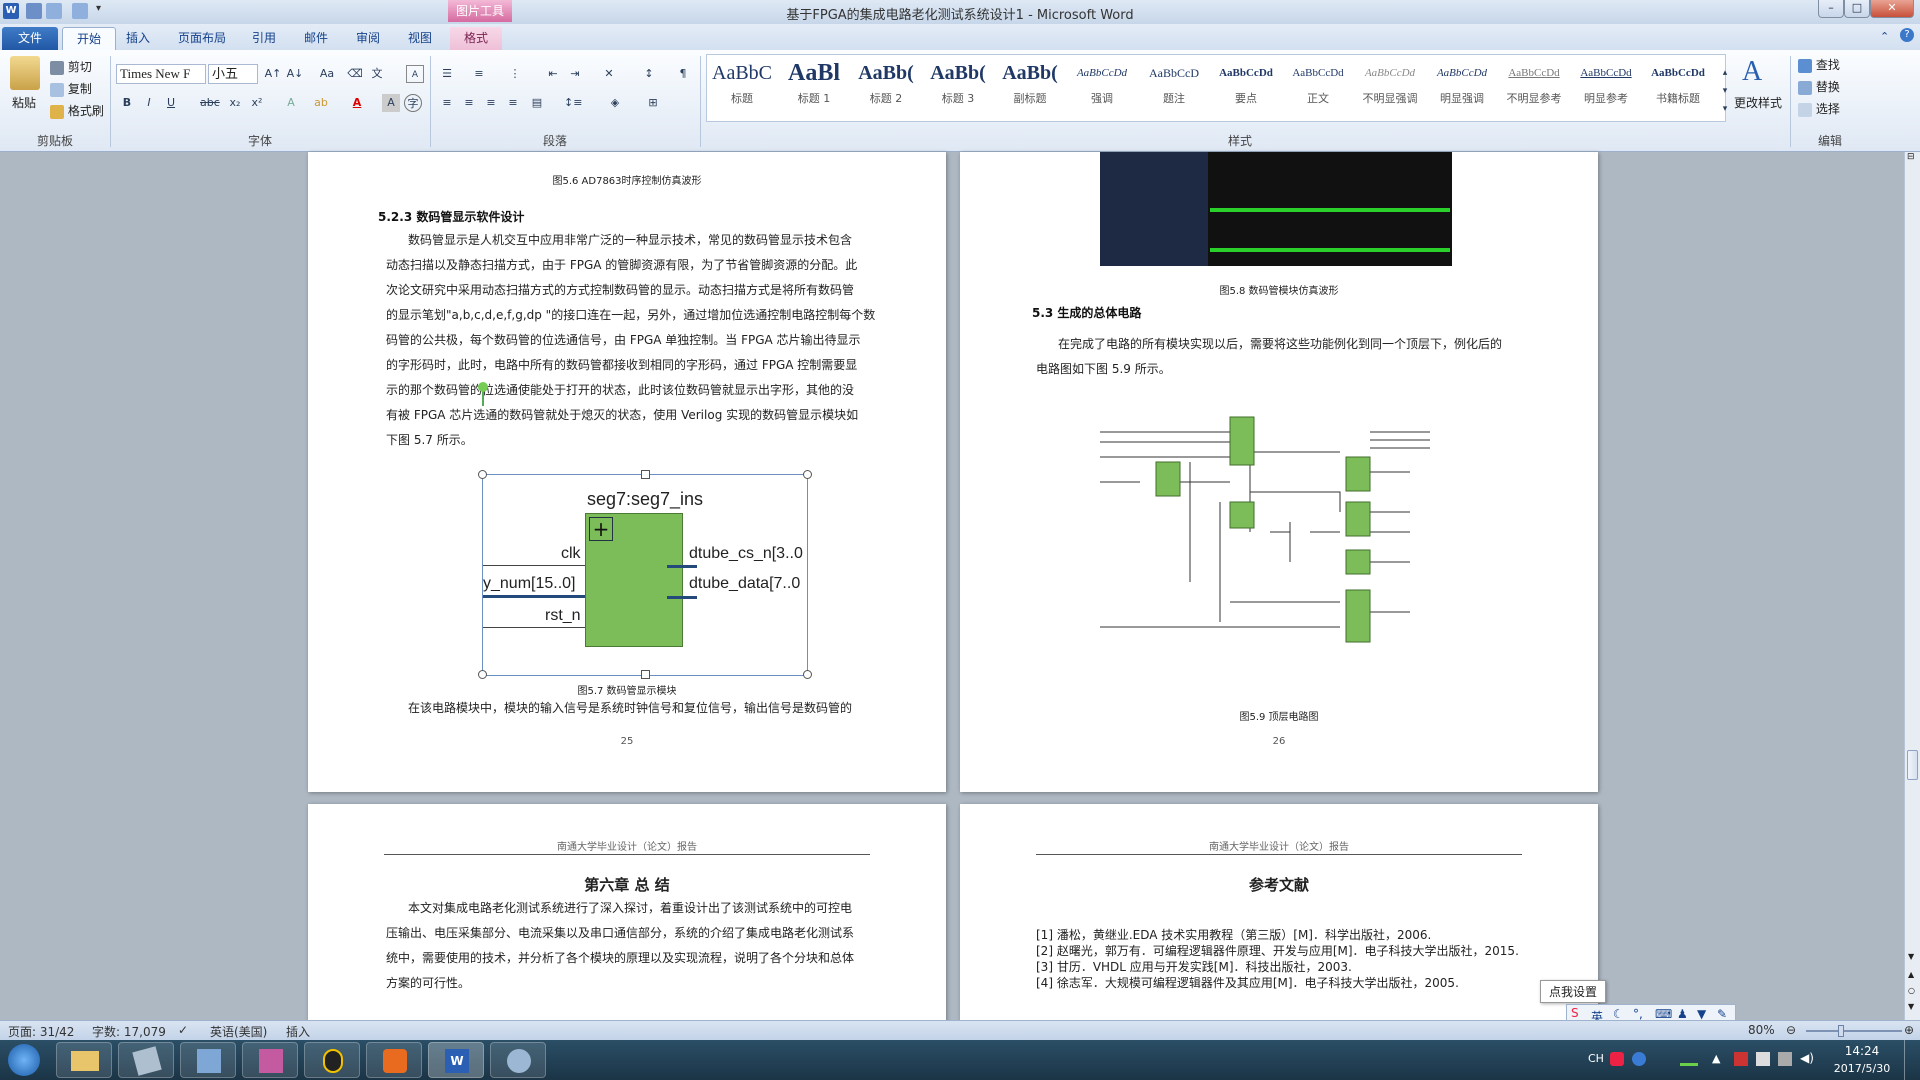 The height and width of the screenshot is (1080, 1920). Describe the element at coordinates (1606, 86) in the screenshot. I see `style-item: AaBbCcDd 明显参考` at that location.